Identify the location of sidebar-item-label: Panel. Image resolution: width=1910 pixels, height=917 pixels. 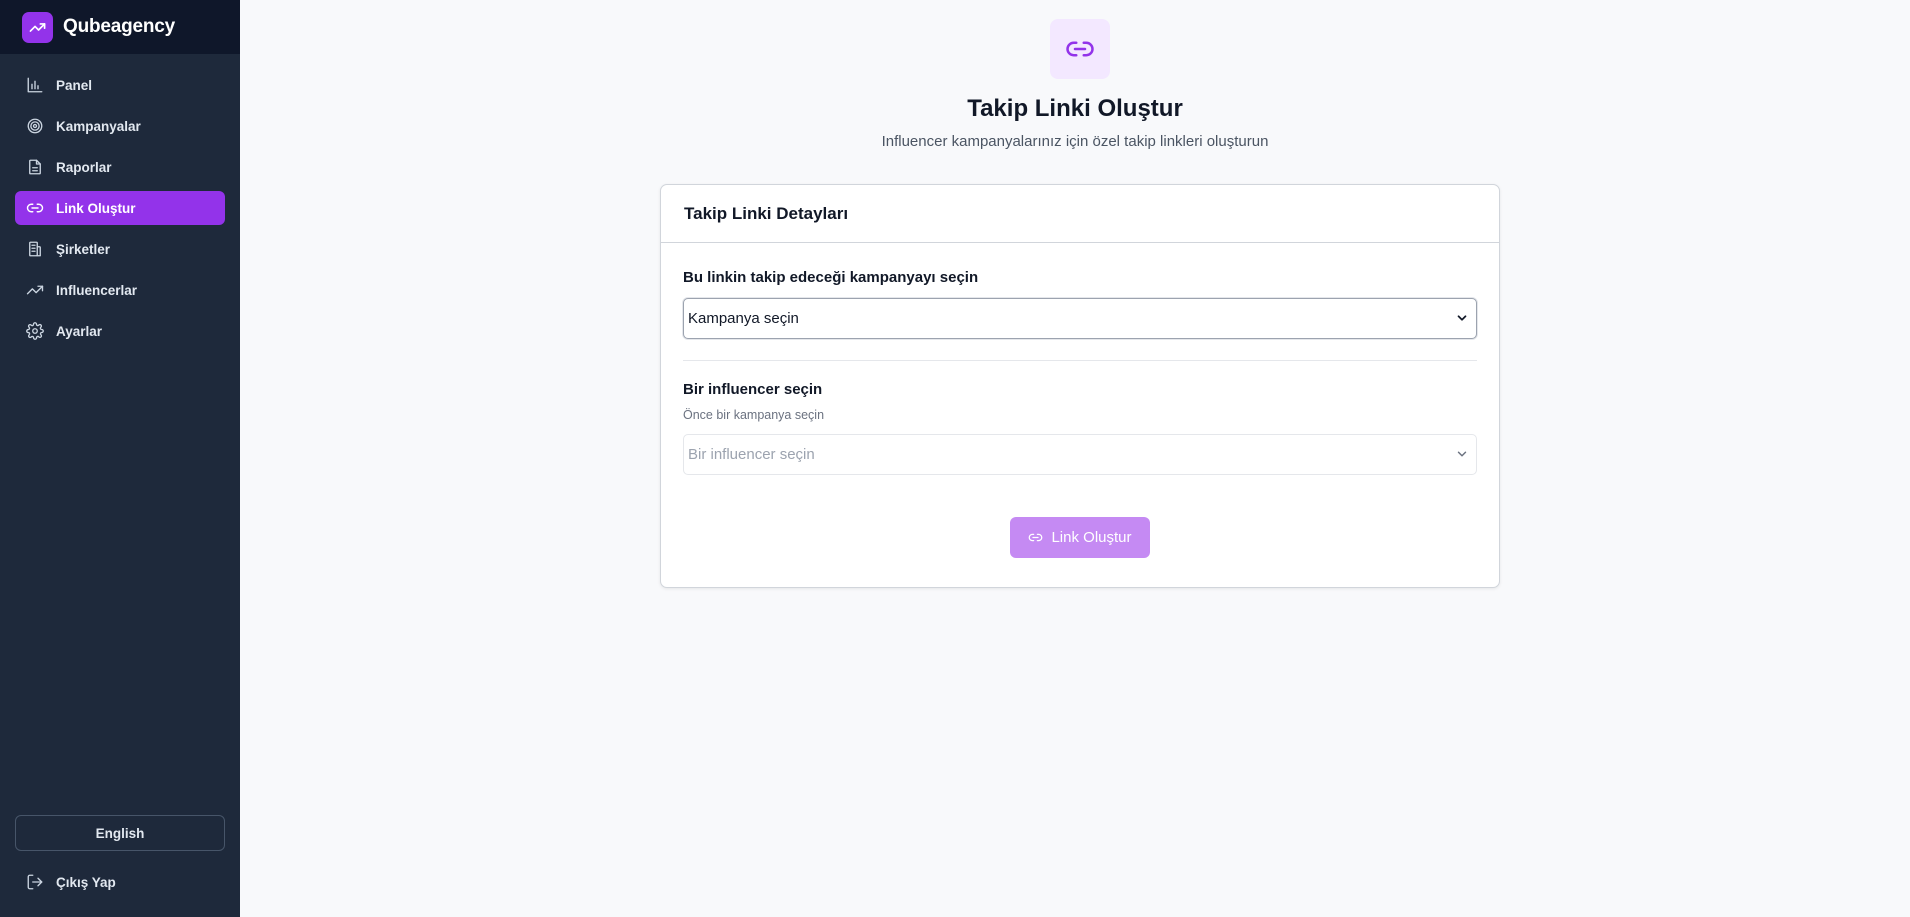
(74, 85).